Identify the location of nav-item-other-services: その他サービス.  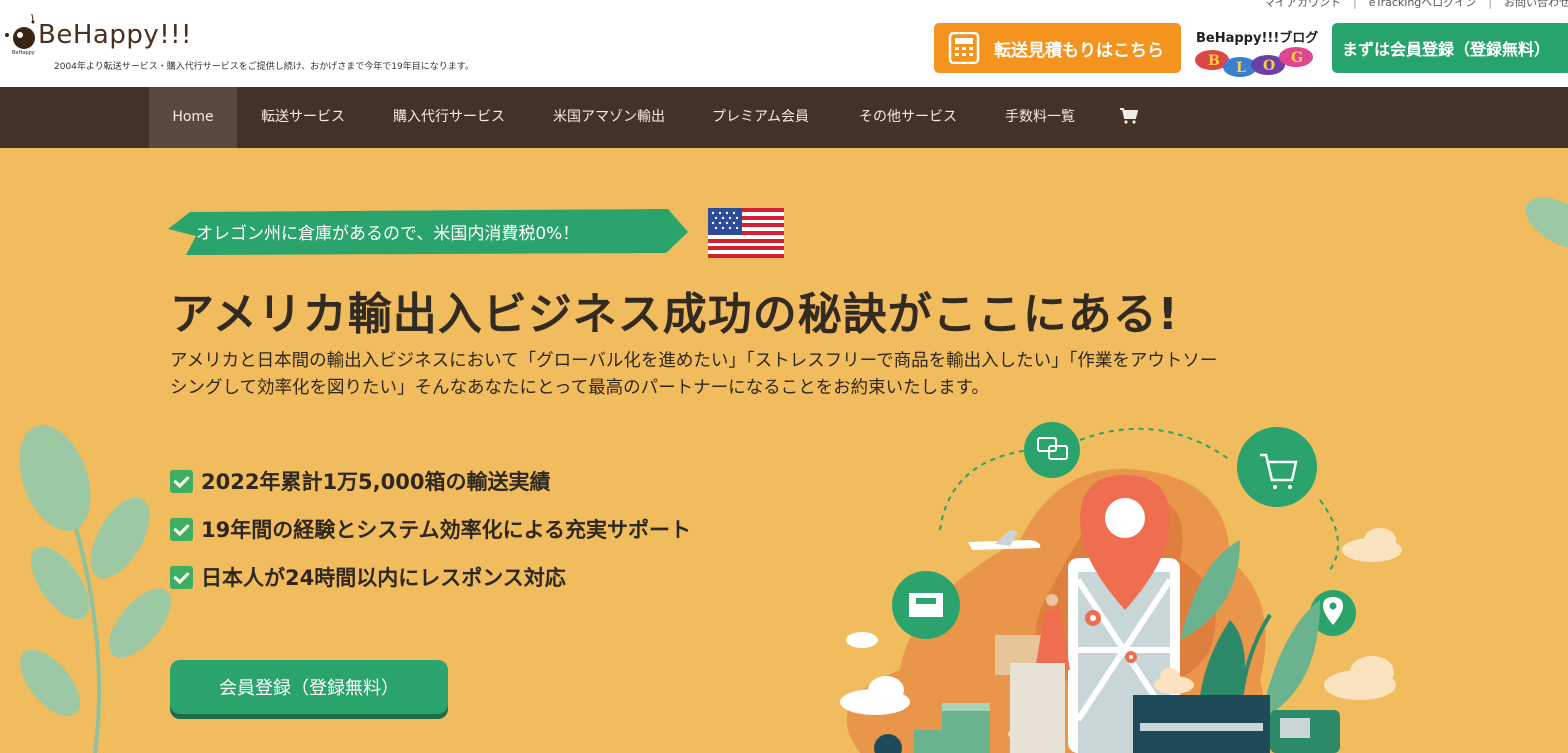
(908, 117).